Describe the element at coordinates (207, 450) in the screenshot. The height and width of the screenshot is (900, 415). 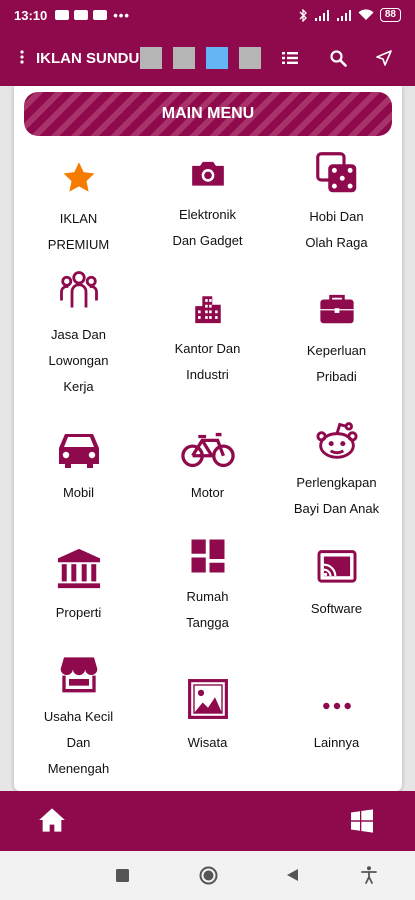
I see `bicycle-icon` at that location.